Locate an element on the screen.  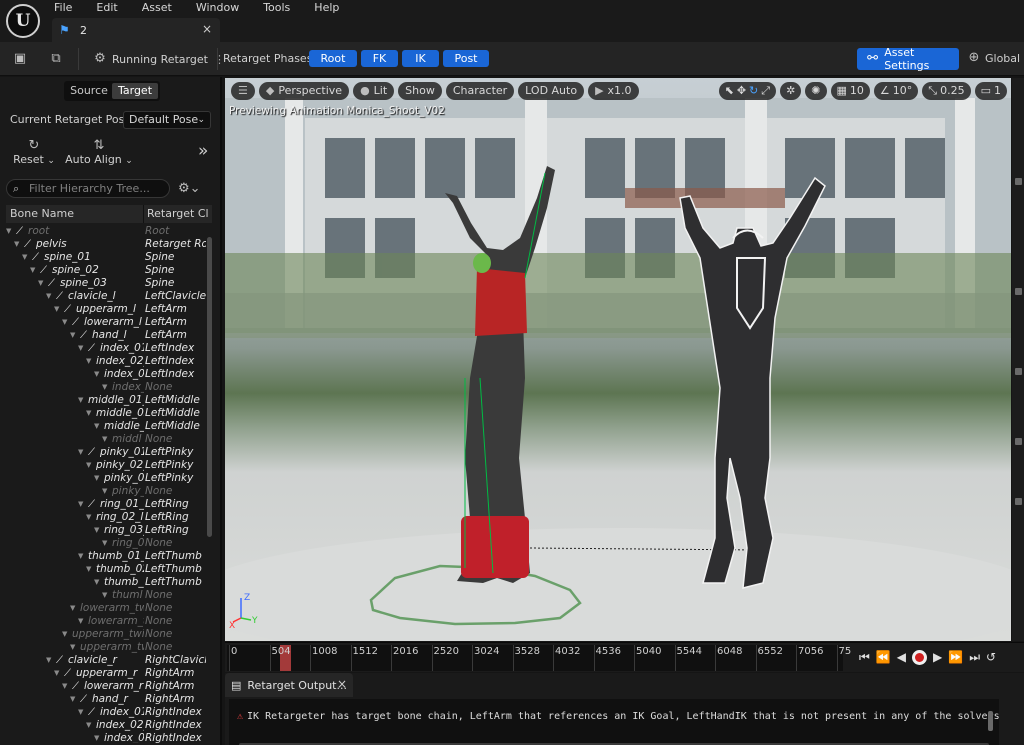
tree-row: ▼ middl None is located at coordinates (106, 439).